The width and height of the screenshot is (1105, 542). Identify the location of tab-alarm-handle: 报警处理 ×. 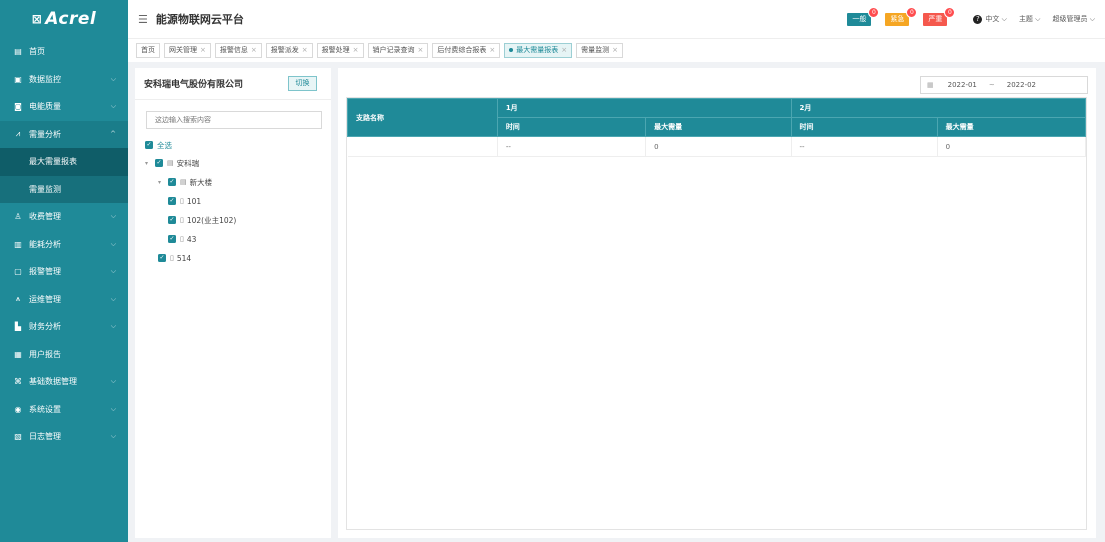
(340, 50).